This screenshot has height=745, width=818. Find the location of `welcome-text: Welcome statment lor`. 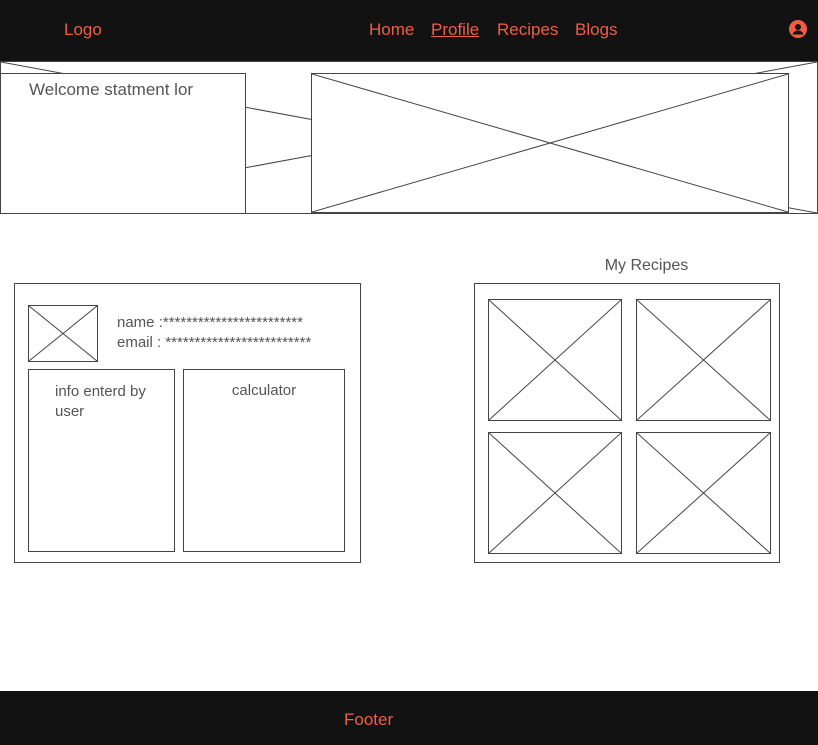

welcome-text: Welcome statment lor is located at coordinates (111, 89).